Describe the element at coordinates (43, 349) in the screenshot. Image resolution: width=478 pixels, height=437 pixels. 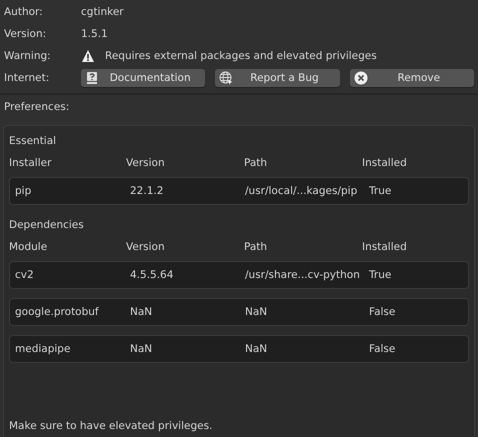
I see `table-cell-text: mediapipe` at that location.